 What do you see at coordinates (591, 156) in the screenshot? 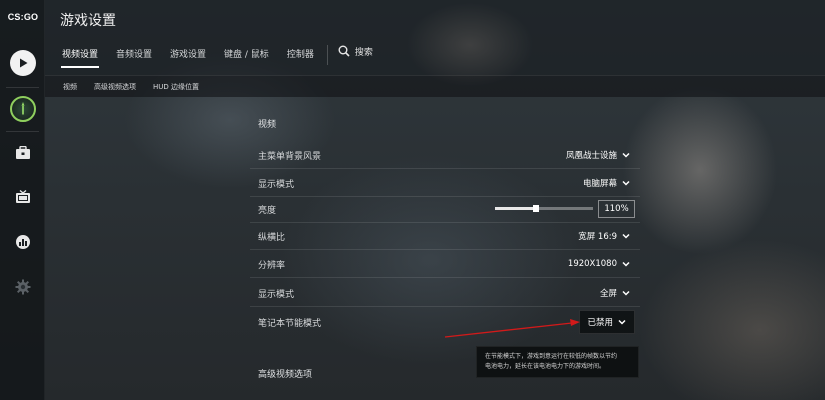
I see `dropdown-value: 凤凰战士设施` at bounding box center [591, 156].